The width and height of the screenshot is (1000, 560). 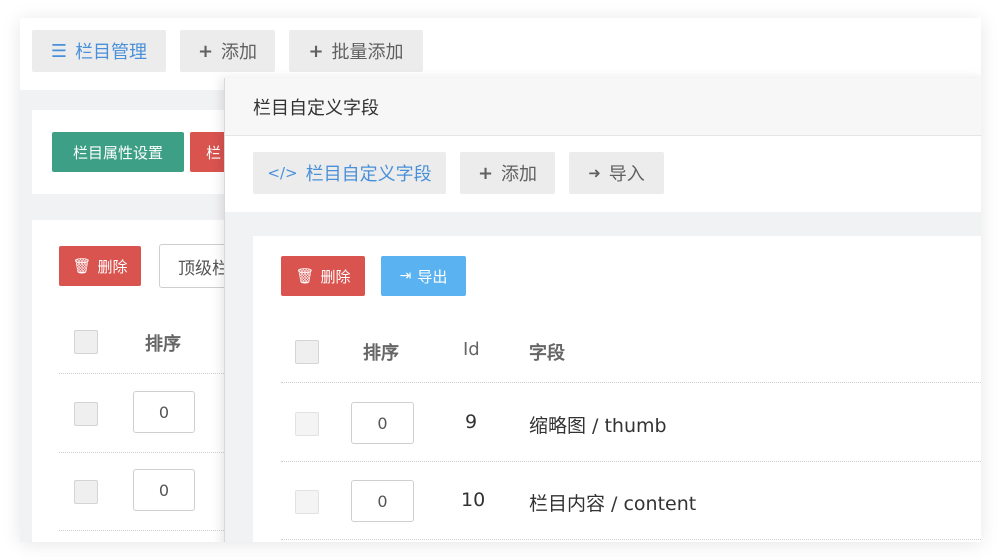 I want to click on share-icon: ⇥, so click(x=405, y=276).